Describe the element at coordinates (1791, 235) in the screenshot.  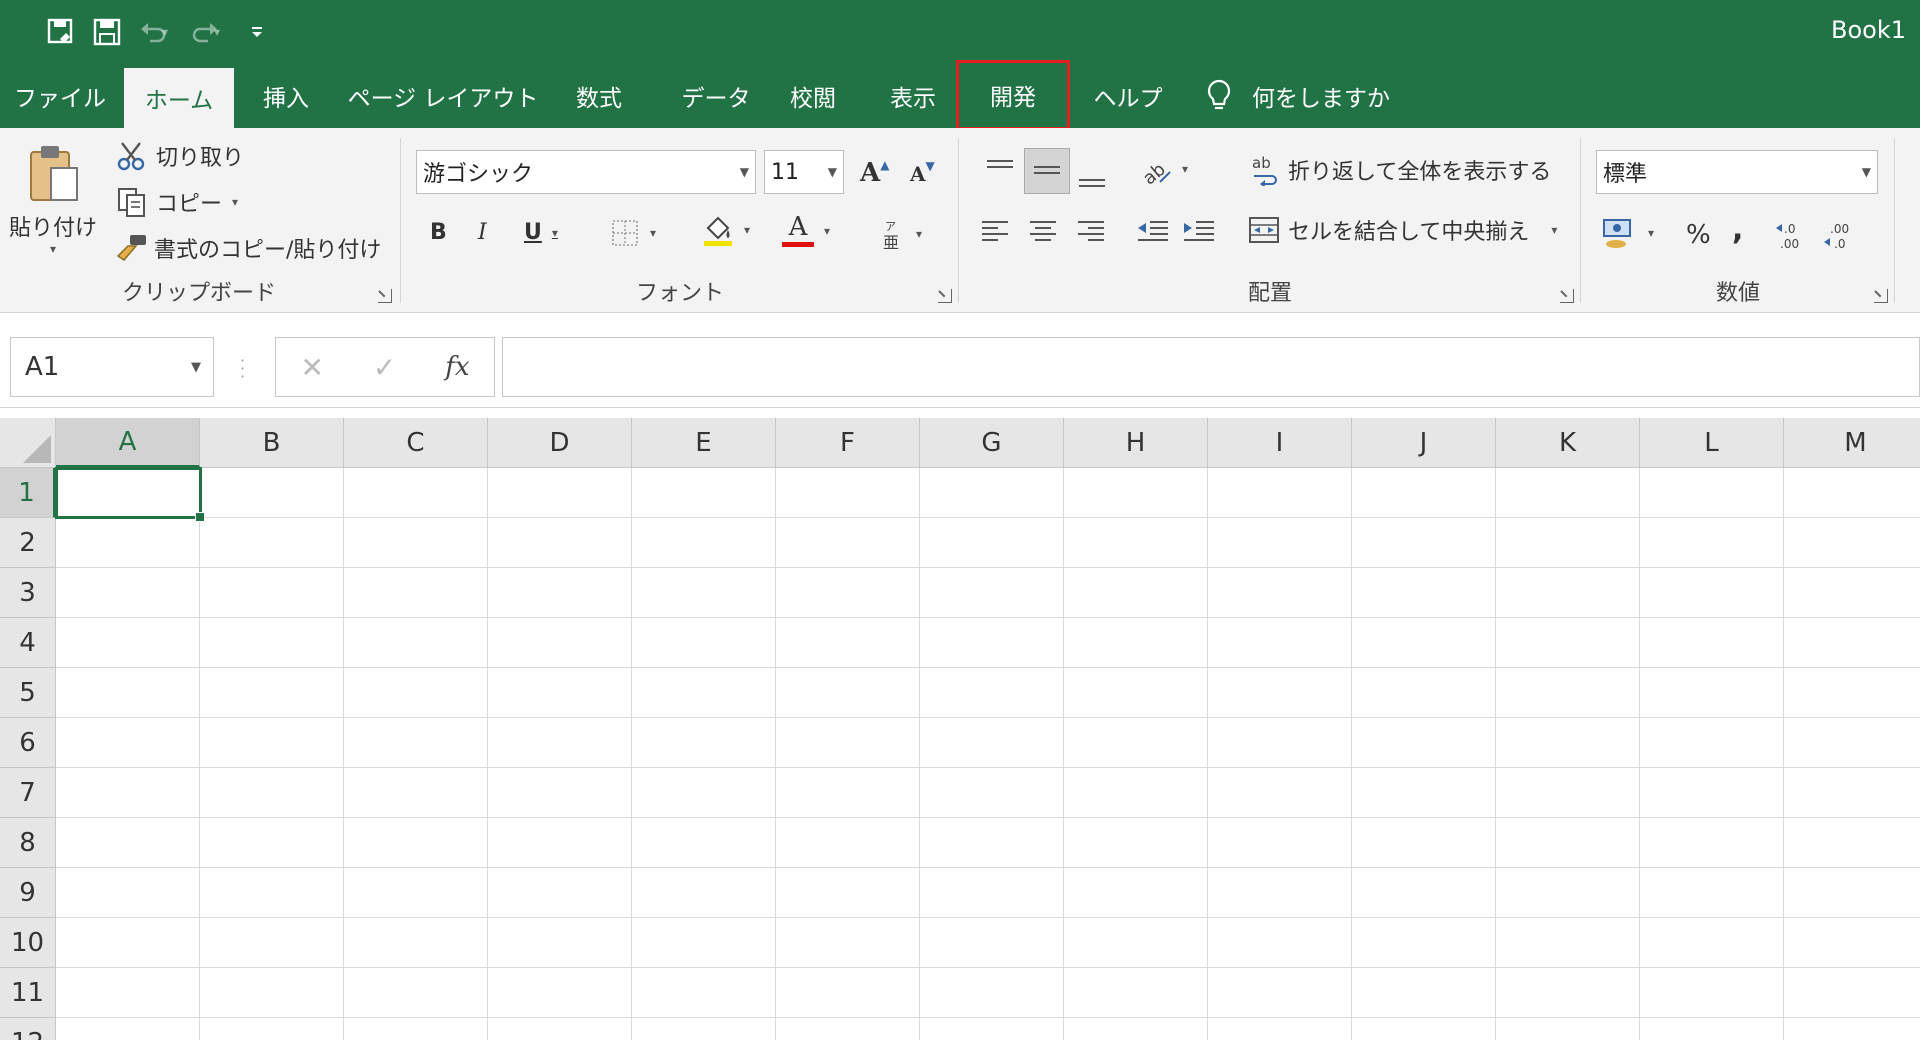
I see `increase-decimal-button: .0.00` at that location.